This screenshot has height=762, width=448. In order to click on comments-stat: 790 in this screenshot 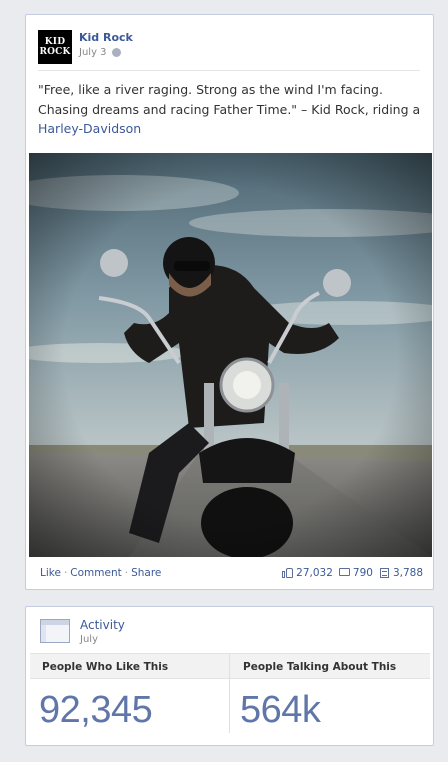, I will do `click(355, 573)`.